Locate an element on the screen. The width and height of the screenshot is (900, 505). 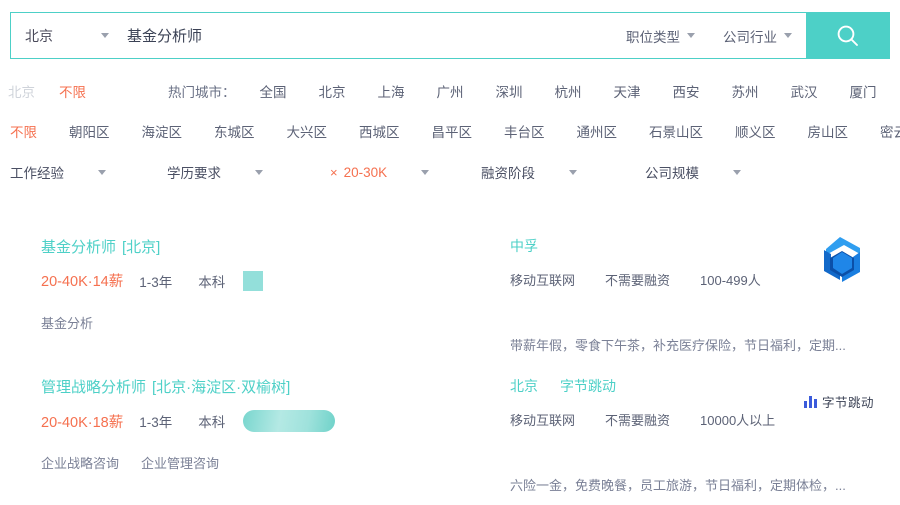
search-icon is located at coordinates (847, 35).